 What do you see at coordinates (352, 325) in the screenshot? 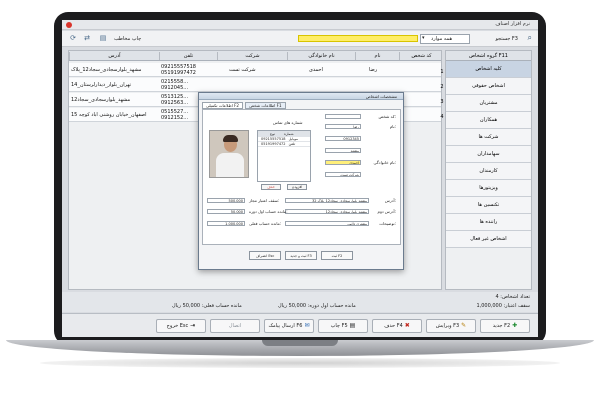
I see `printer-icon: ▤` at bounding box center [352, 325].